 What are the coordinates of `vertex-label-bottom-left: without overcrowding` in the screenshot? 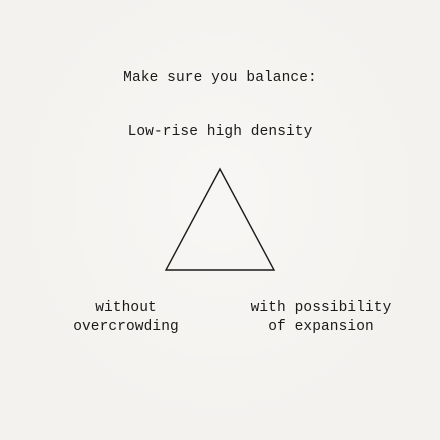 It's located at (126, 318).